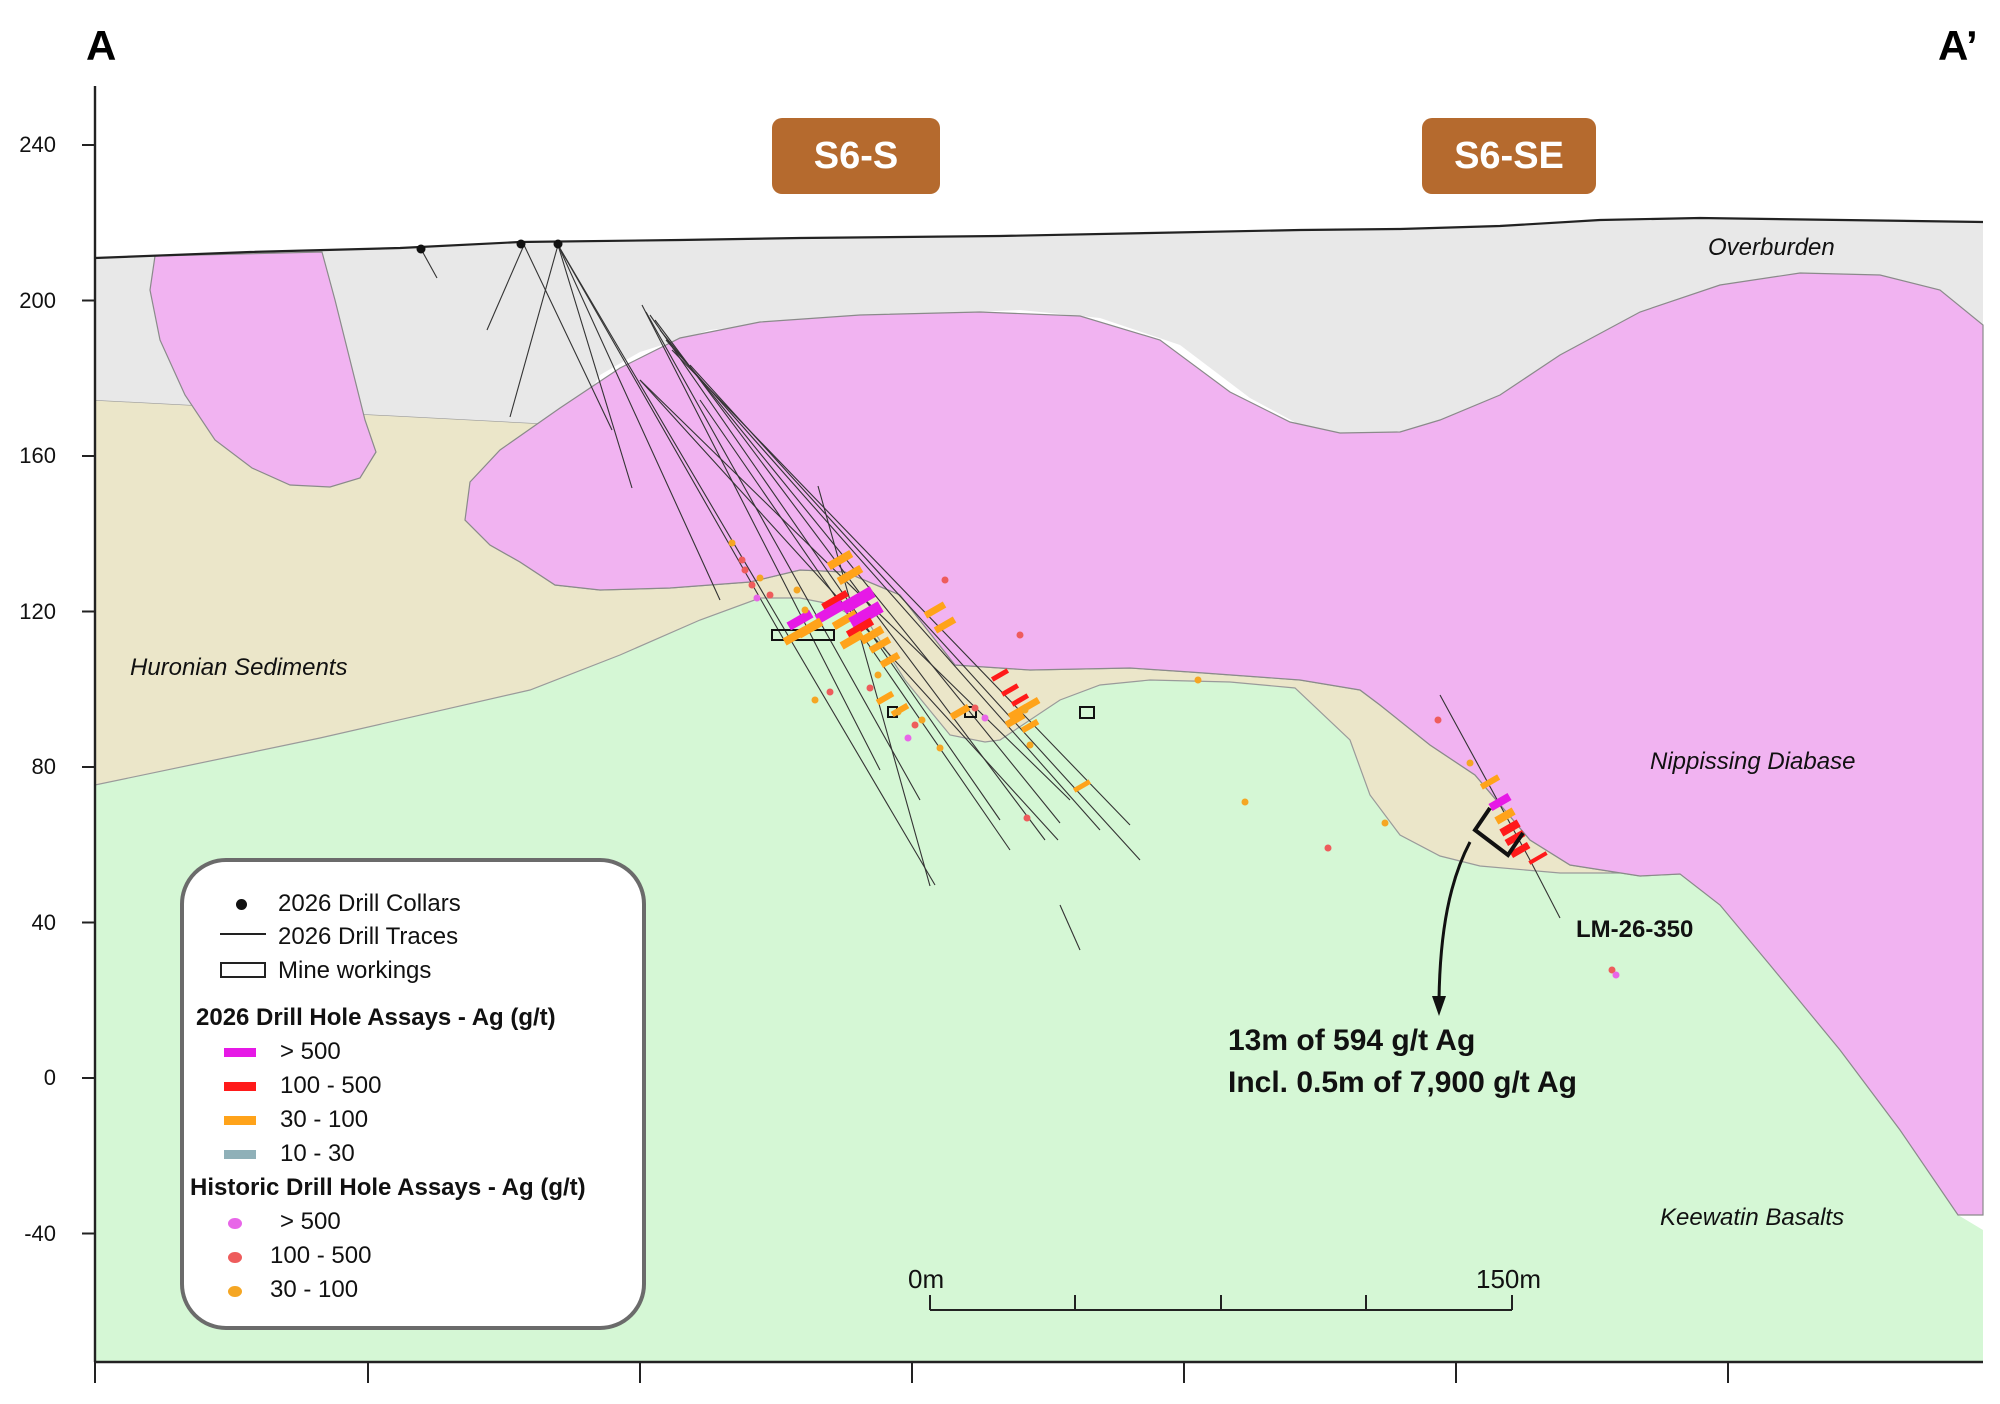  Describe the element at coordinates (1635, 929) in the screenshot. I see `drill-hole-label: LM-26-350` at that location.